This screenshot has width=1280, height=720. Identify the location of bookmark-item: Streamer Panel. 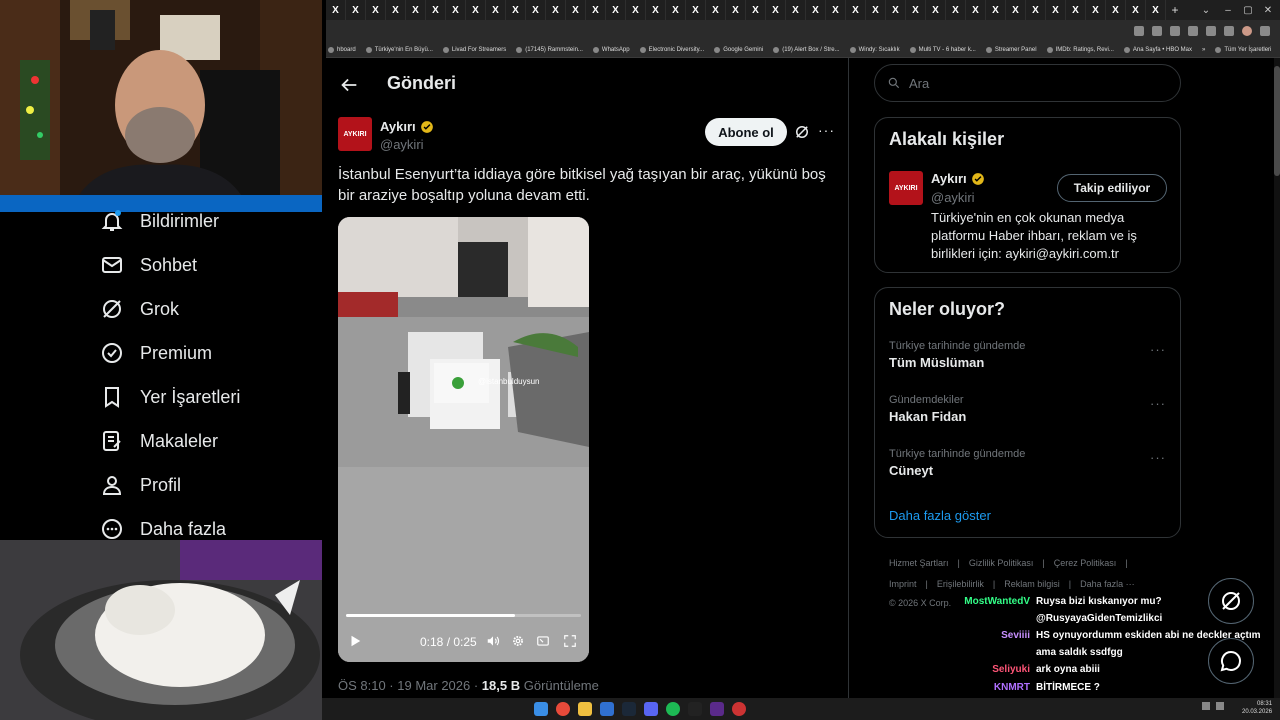
(1011, 49).